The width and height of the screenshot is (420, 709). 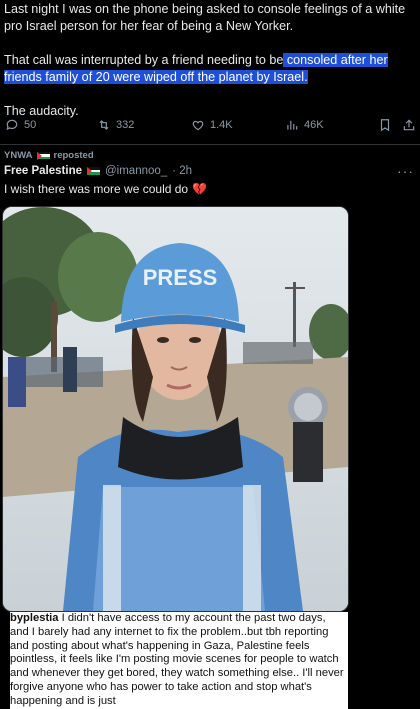 I want to click on reply-button: 50, so click(x=20, y=125).